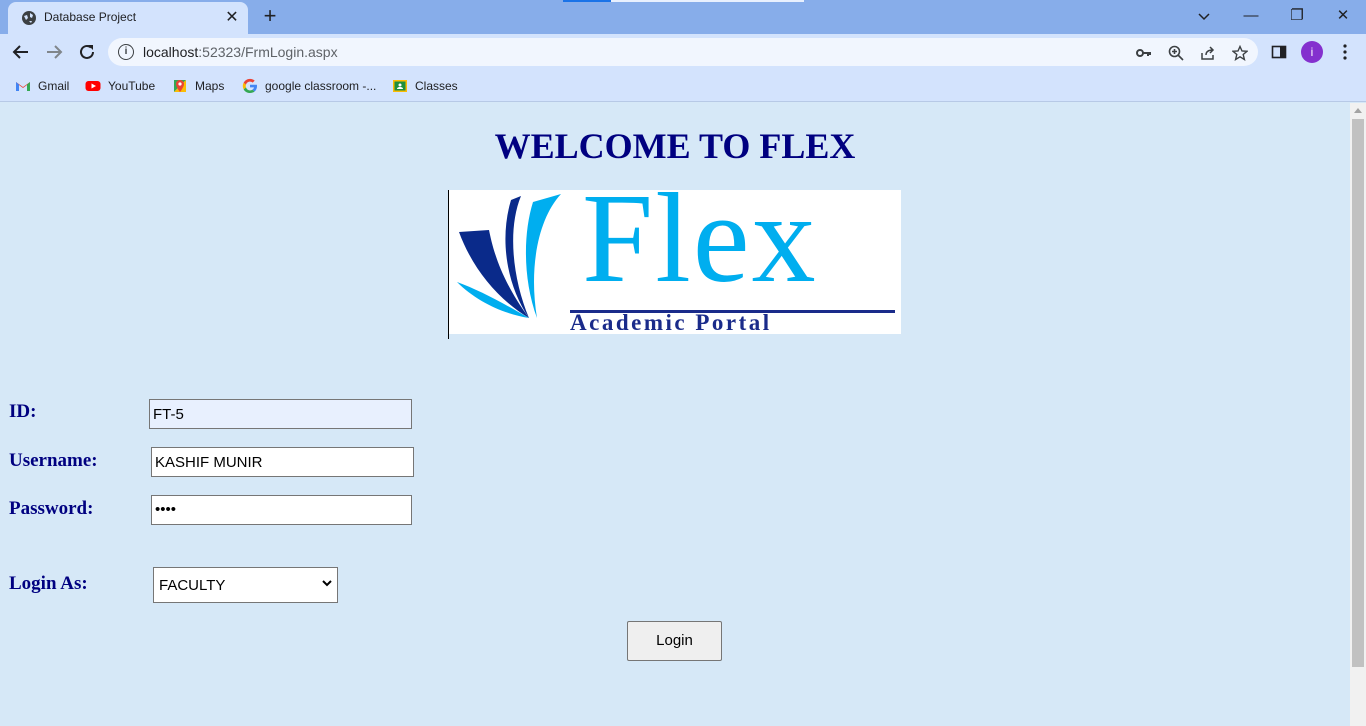 The width and height of the screenshot is (1366, 726). What do you see at coordinates (436, 86) in the screenshot?
I see `bookmark-label: Classes` at bounding box center [436, 86].